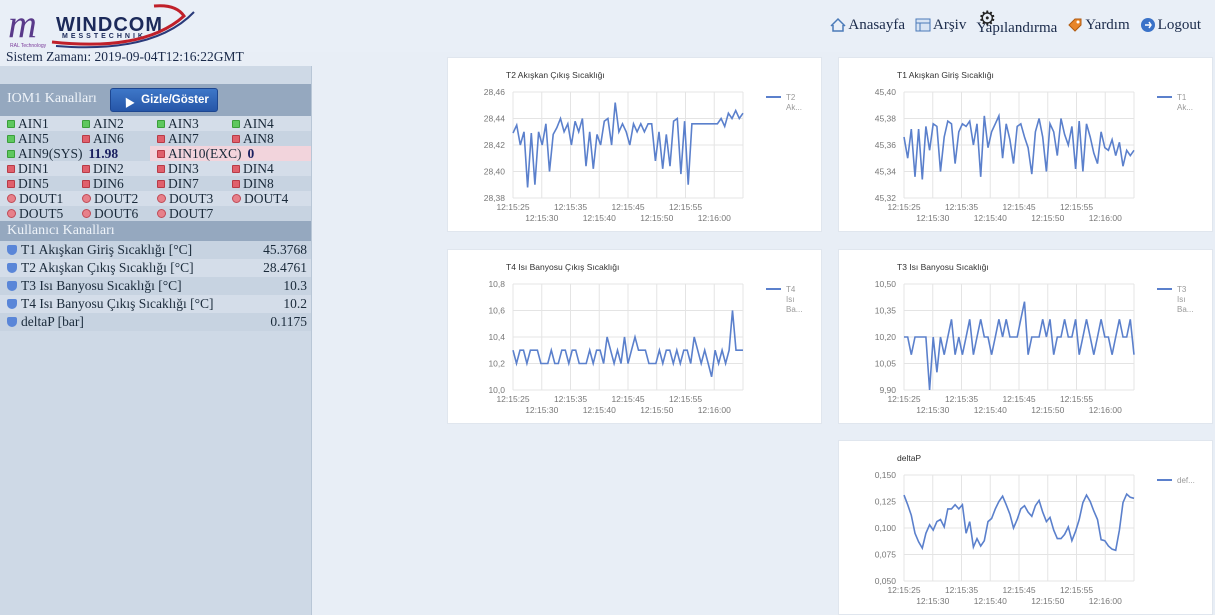 This screenshot has height=615, width=1215. What do you see at coordinates (1098, 25) in the screenshot?
I see `nav-help: Yardım` at bounding box center [1098, 25].